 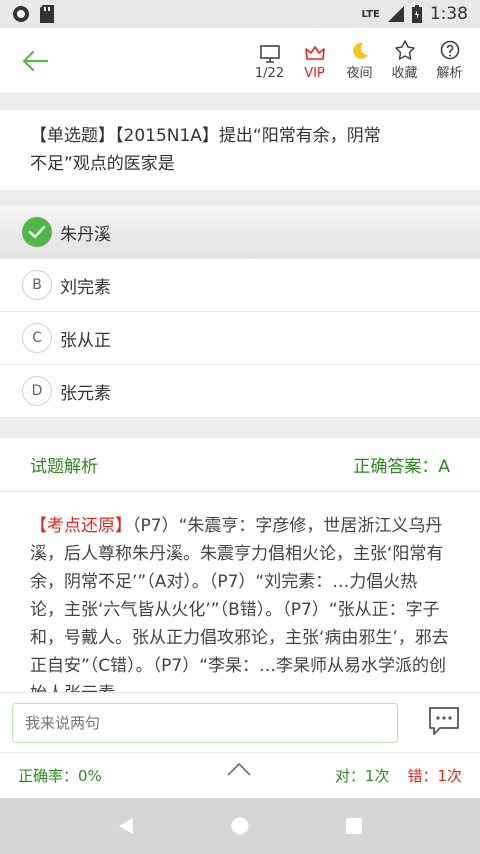 What do you see at coordinates (360, 50) in the screenshot?
I see `moon-icon` at bounding box center [360, 50].